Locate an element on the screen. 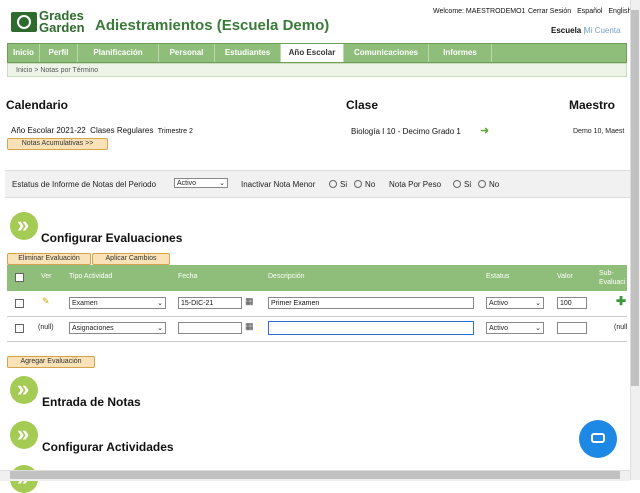 Image resolution: width=640 pixels, height=493 pixels. descripcion-input is located at coordinates (371, 328).